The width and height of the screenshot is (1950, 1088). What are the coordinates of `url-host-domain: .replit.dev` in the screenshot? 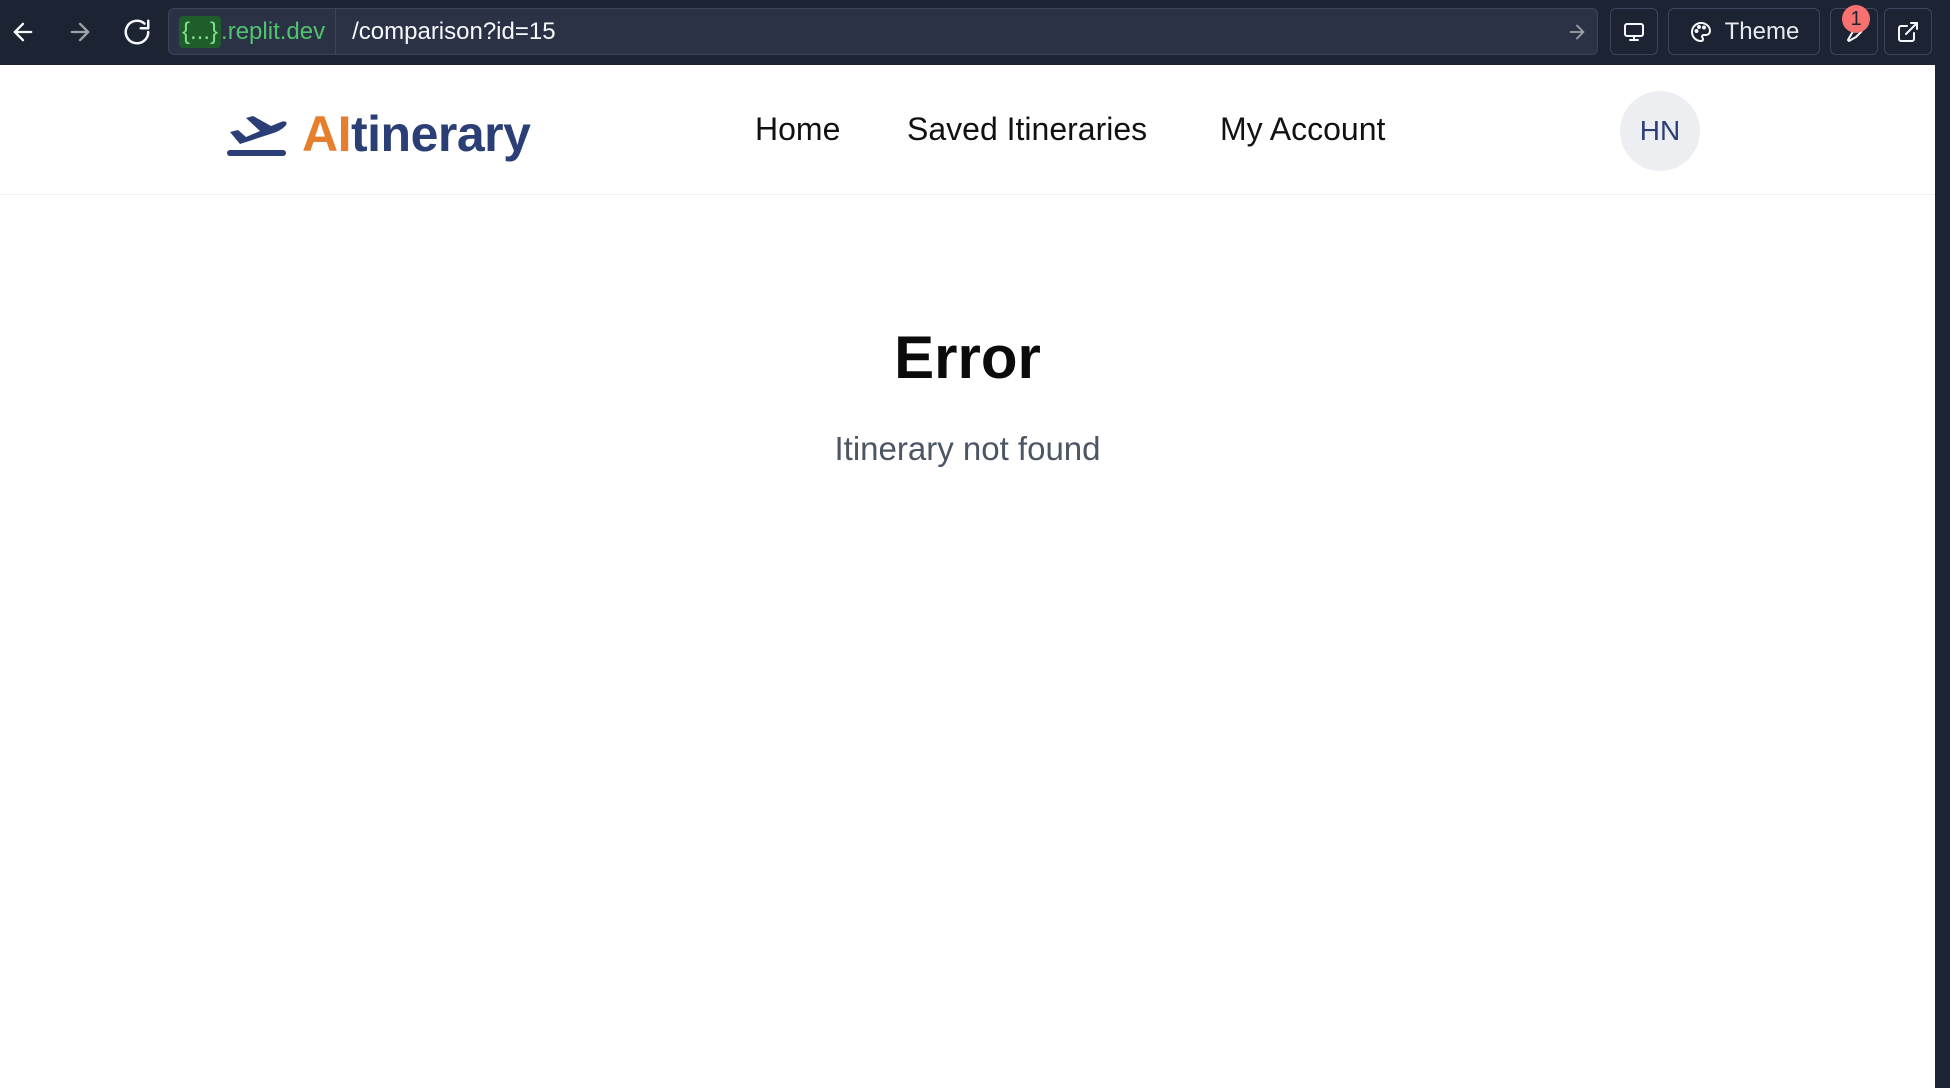 It's located at (273, 31).